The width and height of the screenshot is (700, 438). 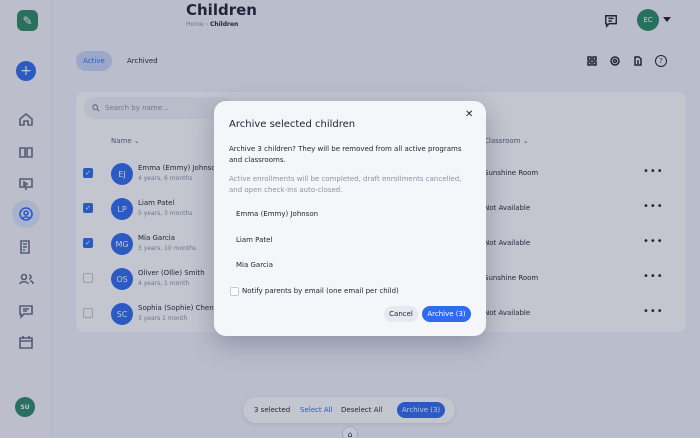 What do you see at coordinates (446, 314) in the screenshot?
I see `archive-button: Archive (3)` at bounding box center [446, 314].